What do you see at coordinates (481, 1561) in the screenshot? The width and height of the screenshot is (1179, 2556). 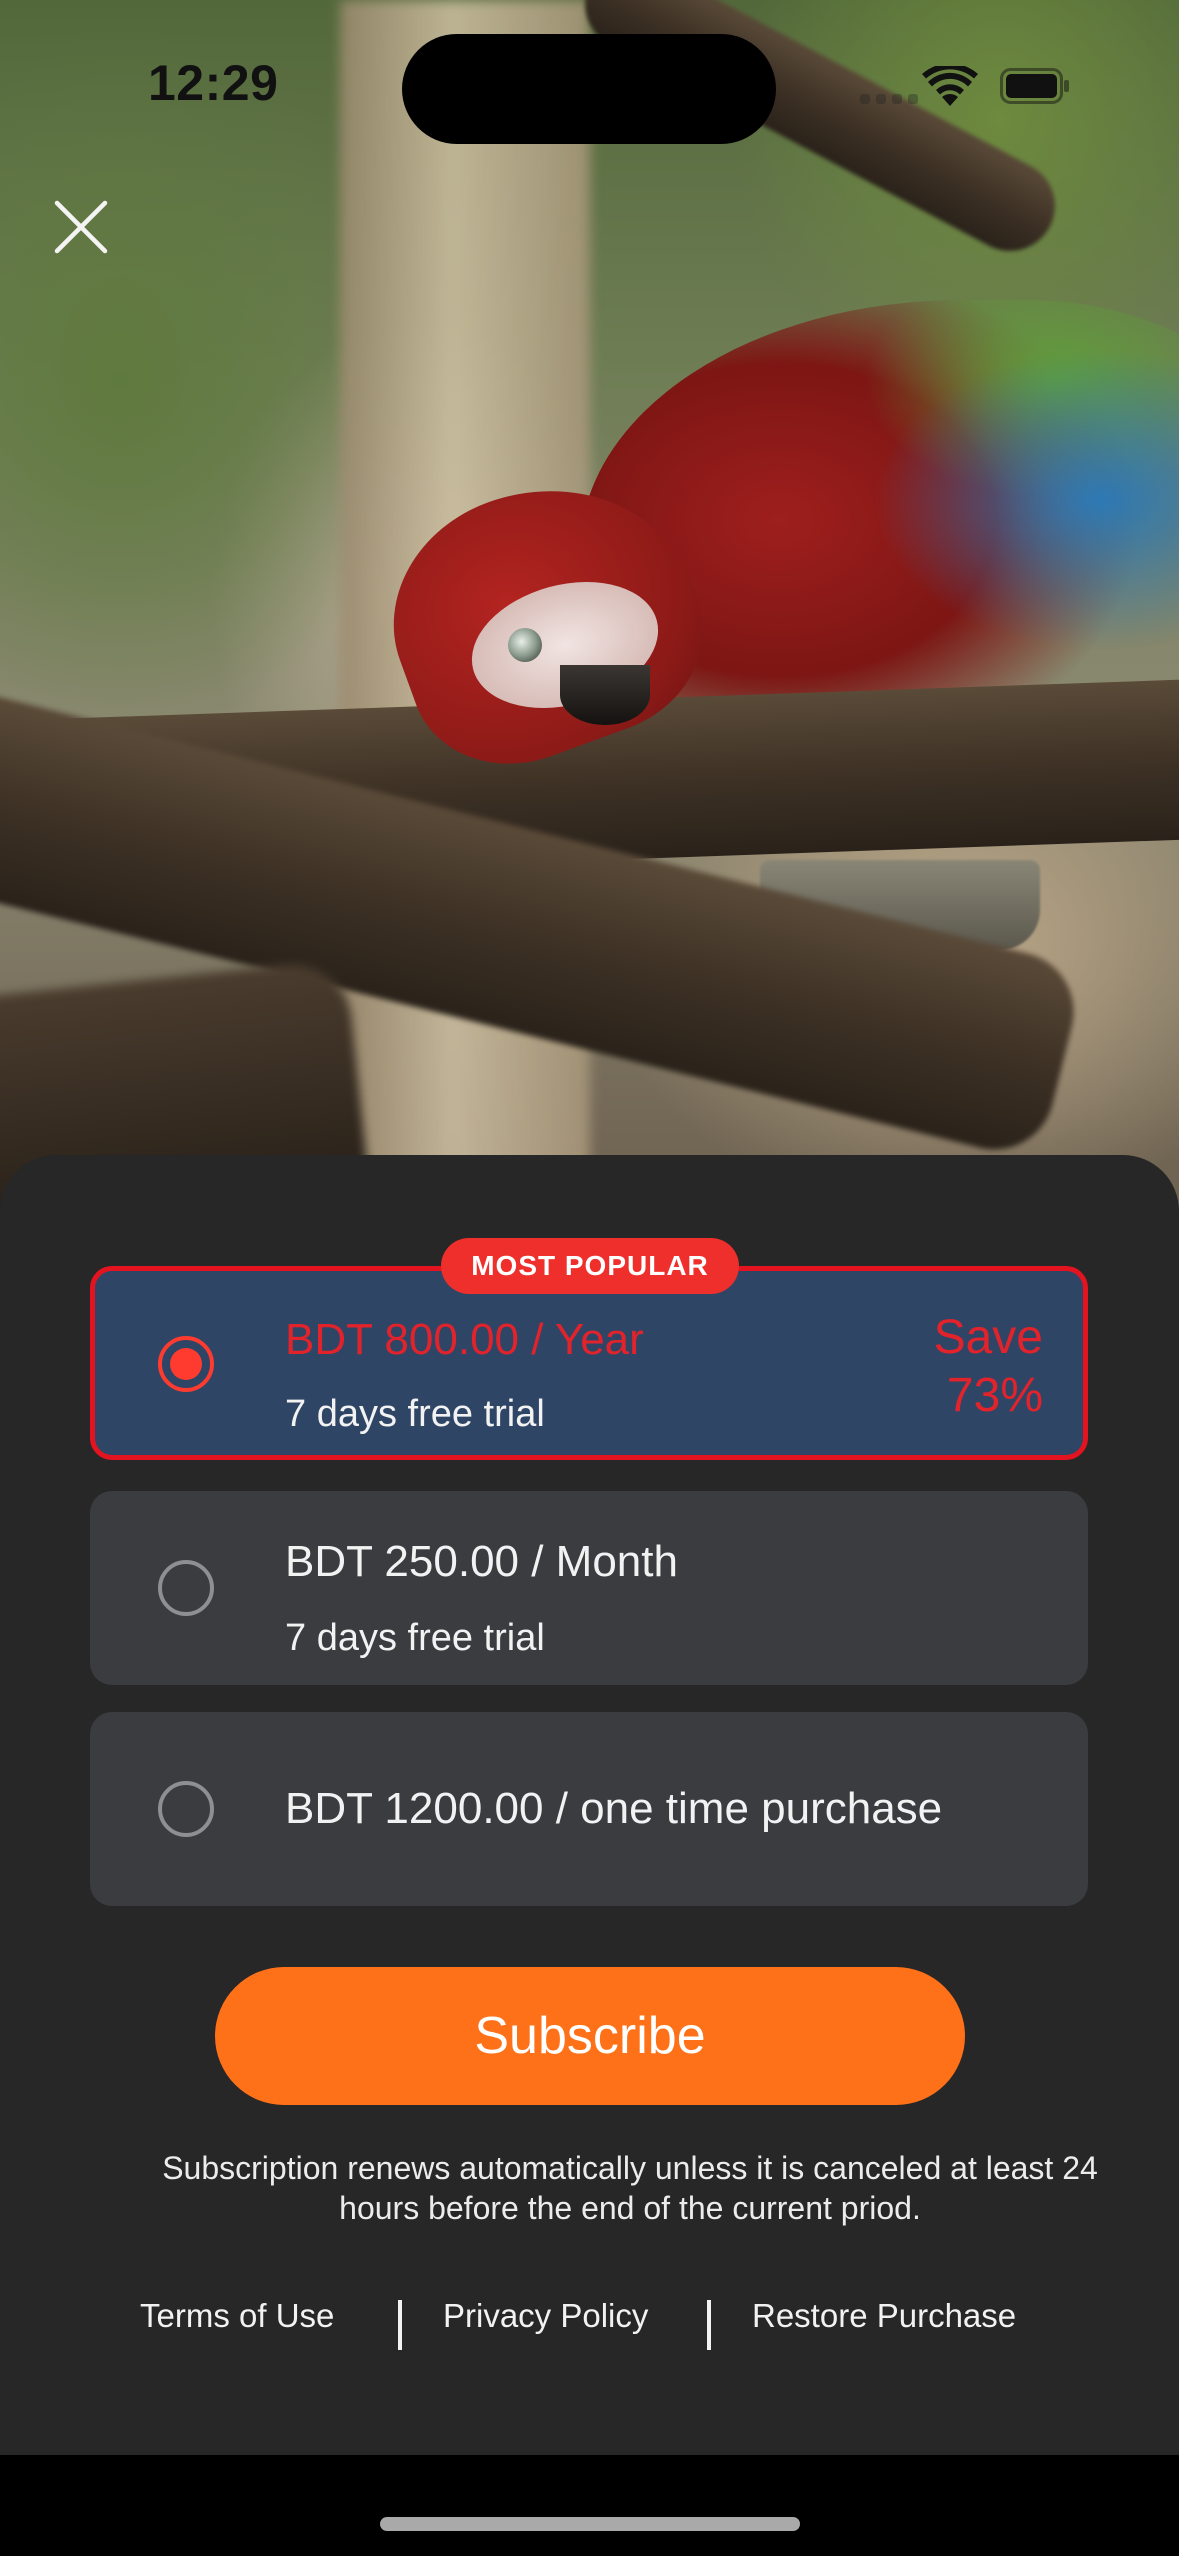 I see `plan-price-monthly: BDT 250.00 / Month` at bounding box center [481, 1561].